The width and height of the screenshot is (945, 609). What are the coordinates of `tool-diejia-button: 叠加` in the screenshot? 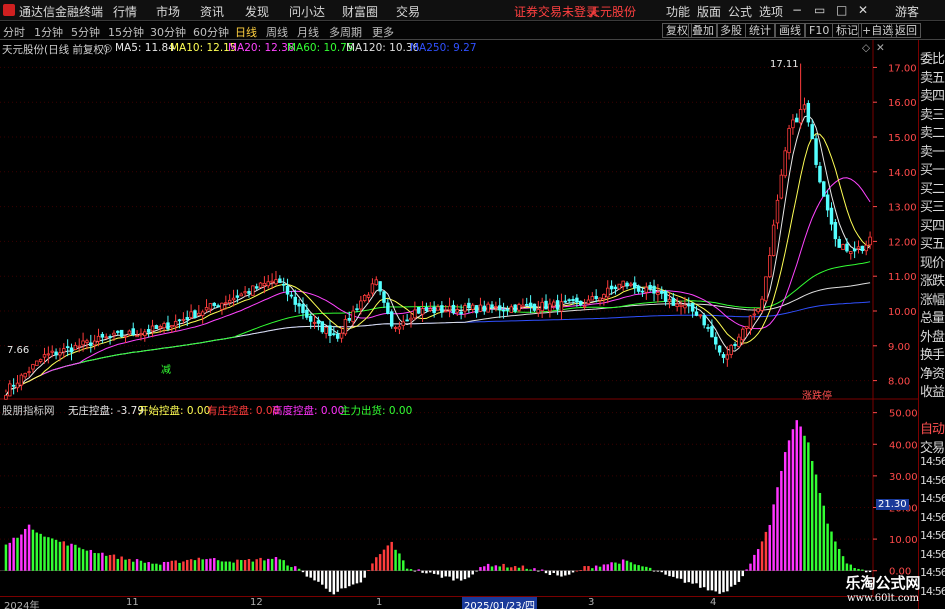 It's located at (703, 30).